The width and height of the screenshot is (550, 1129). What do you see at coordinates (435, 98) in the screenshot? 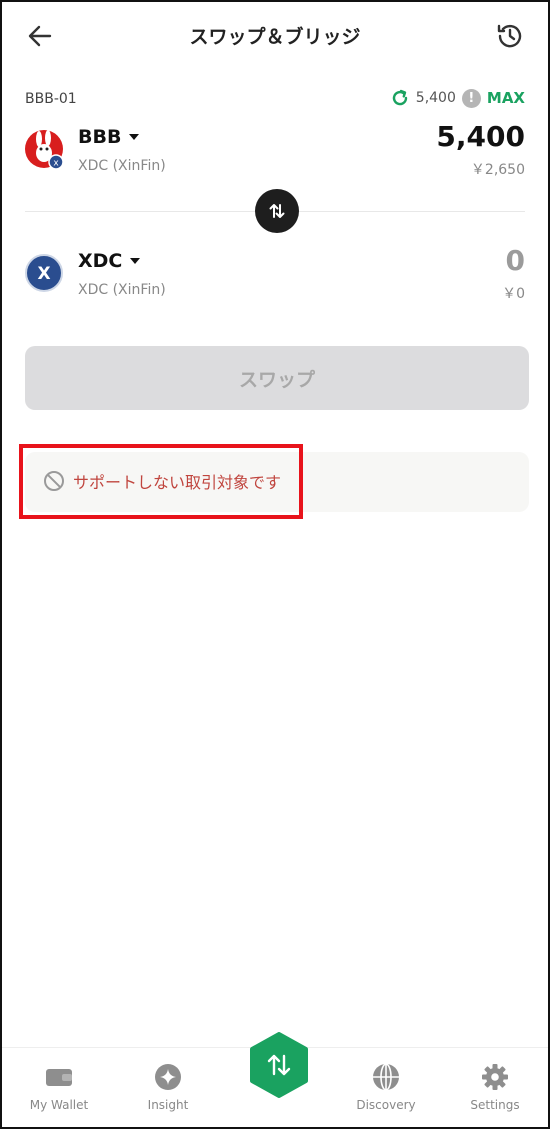
I see `balance-value: 5,400` at bounding box center [435, 98].